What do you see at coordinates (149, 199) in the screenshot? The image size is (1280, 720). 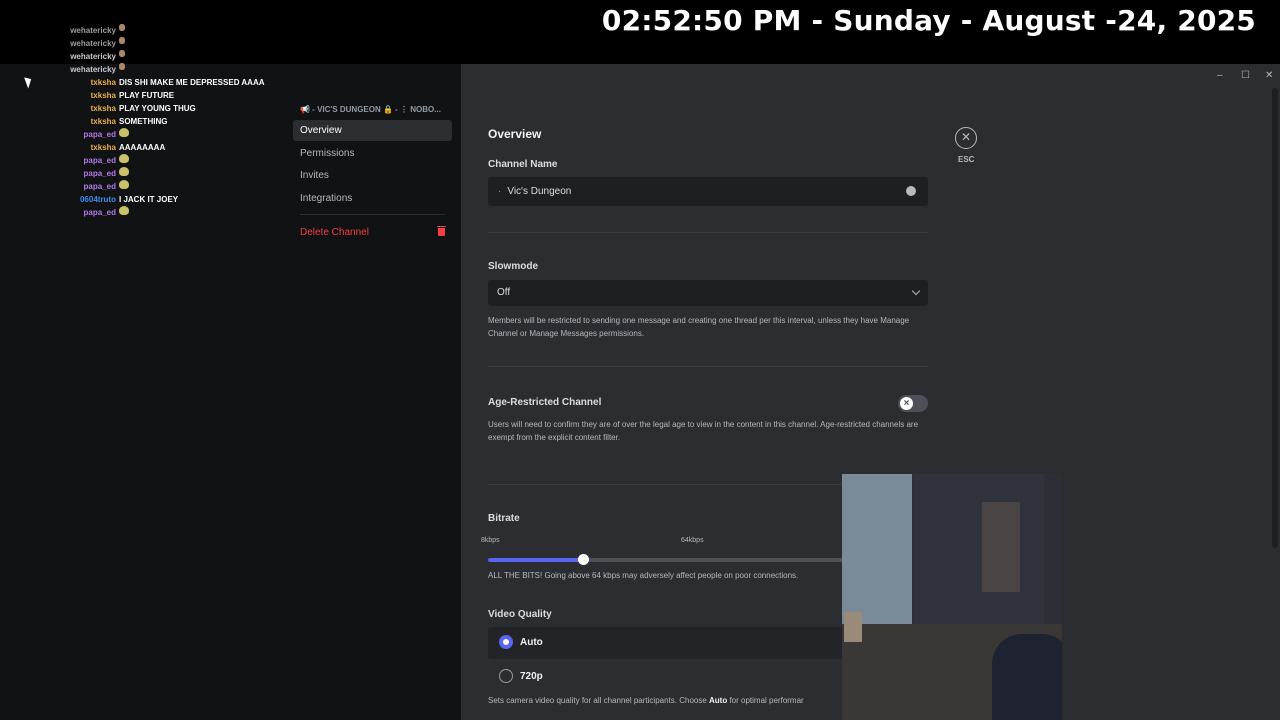 I see `chat-text: I JACK IT JOEY` at bounding box center [149, 199].